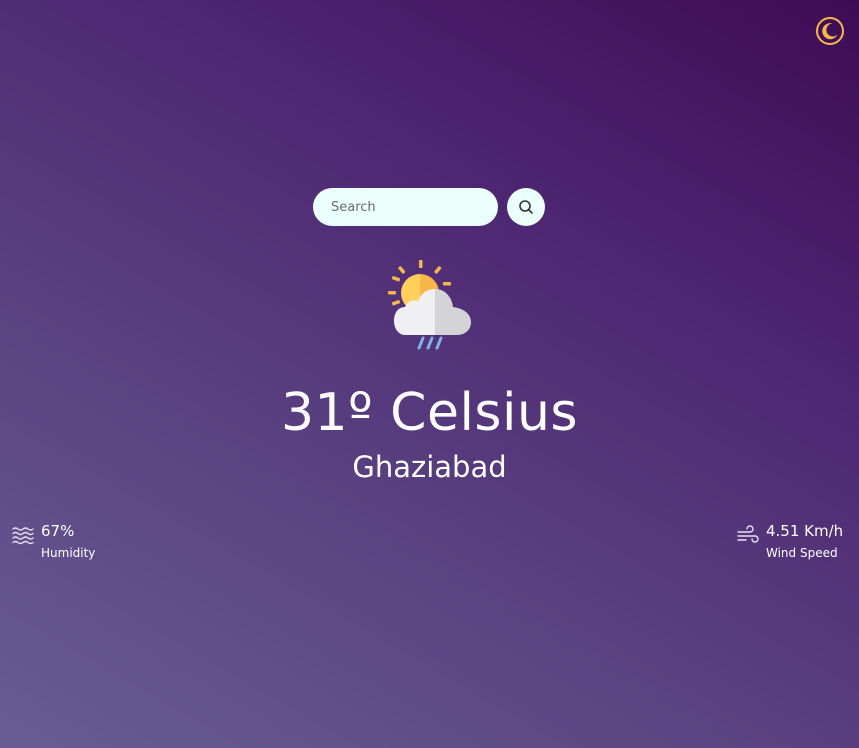 The image size is (859, 748). I want to click on wind-speed-label: Wind Speed, so click(802, 553).